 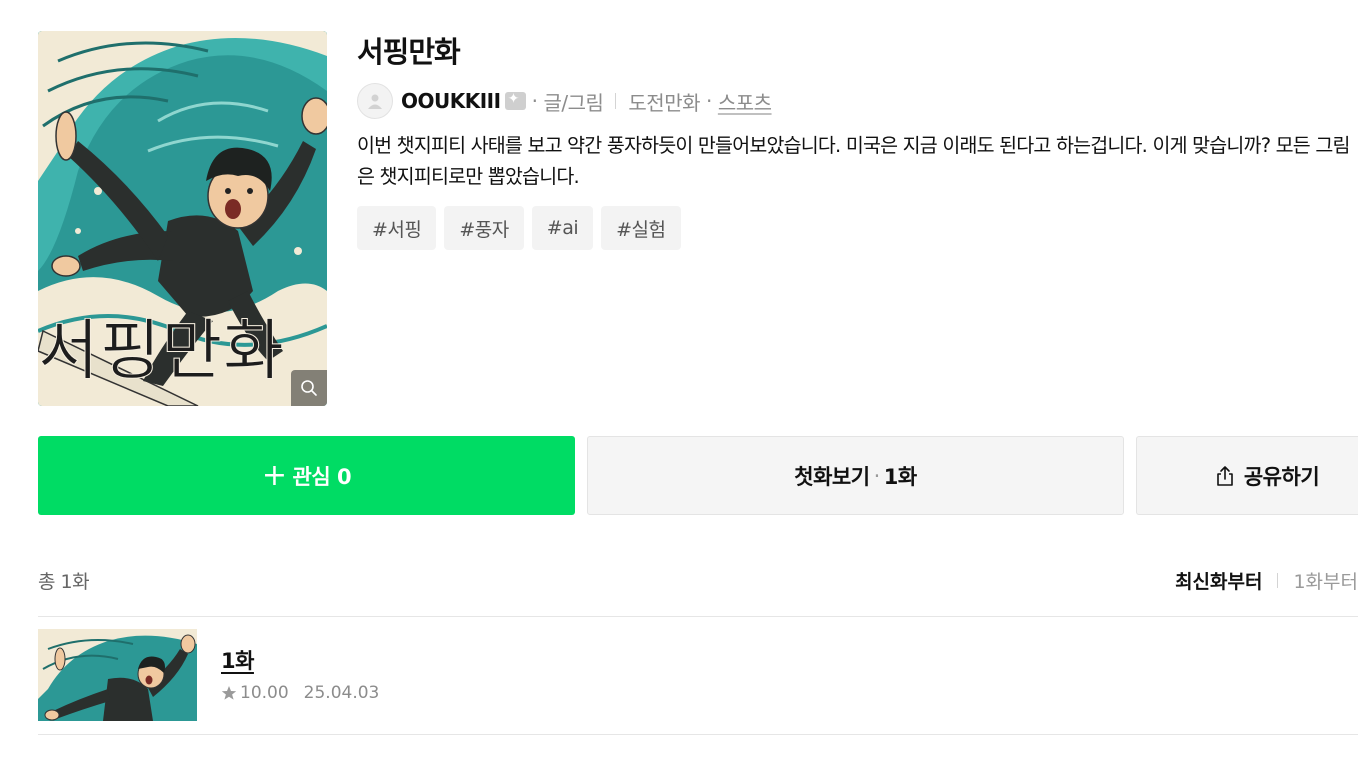 What do you see at coordinates (264, 693) in the screenshot?
I see `episode-rating: 10.00` at bounding box center [264, 693].